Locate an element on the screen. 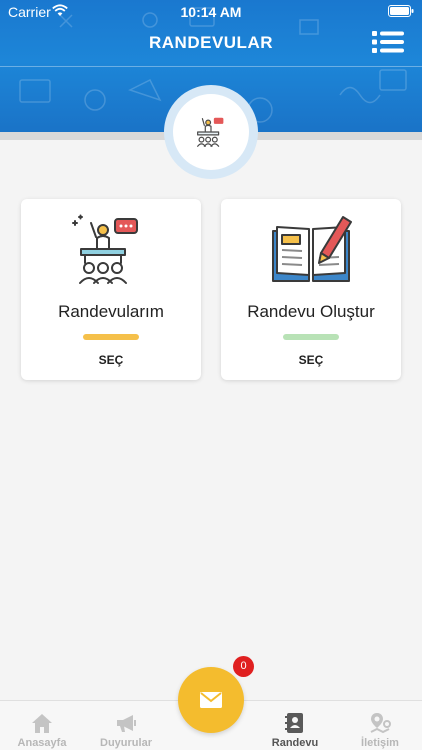 The width and height of the screenshot is (422, 750). tab-label: Randevu is located at coordinates (295, 743).